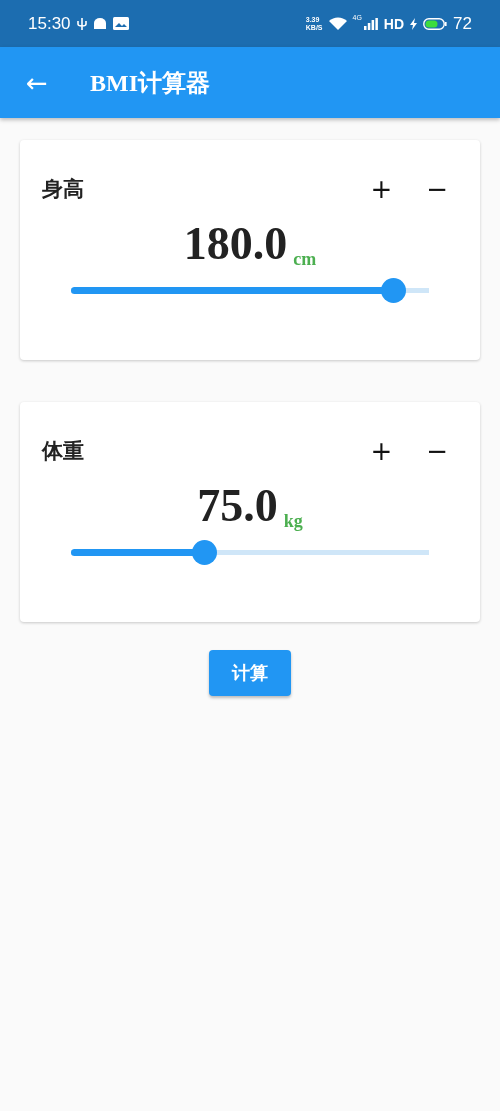  Describe the element at coordinates (120, 23) in the screenshot. I see `image-icon` at that location.